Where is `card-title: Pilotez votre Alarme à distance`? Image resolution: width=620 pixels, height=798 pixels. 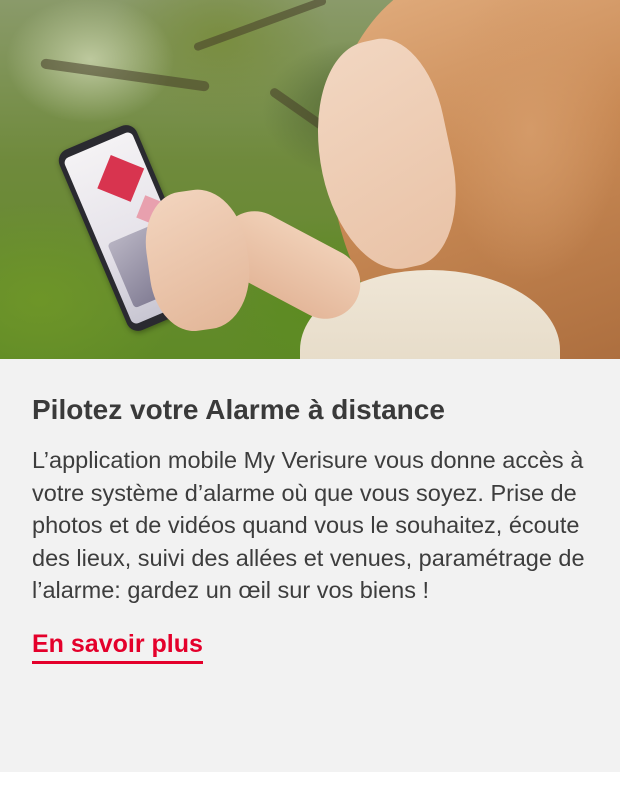 card-title: Pilotez votre Alarme à distance is located at coordinates (238, 409).